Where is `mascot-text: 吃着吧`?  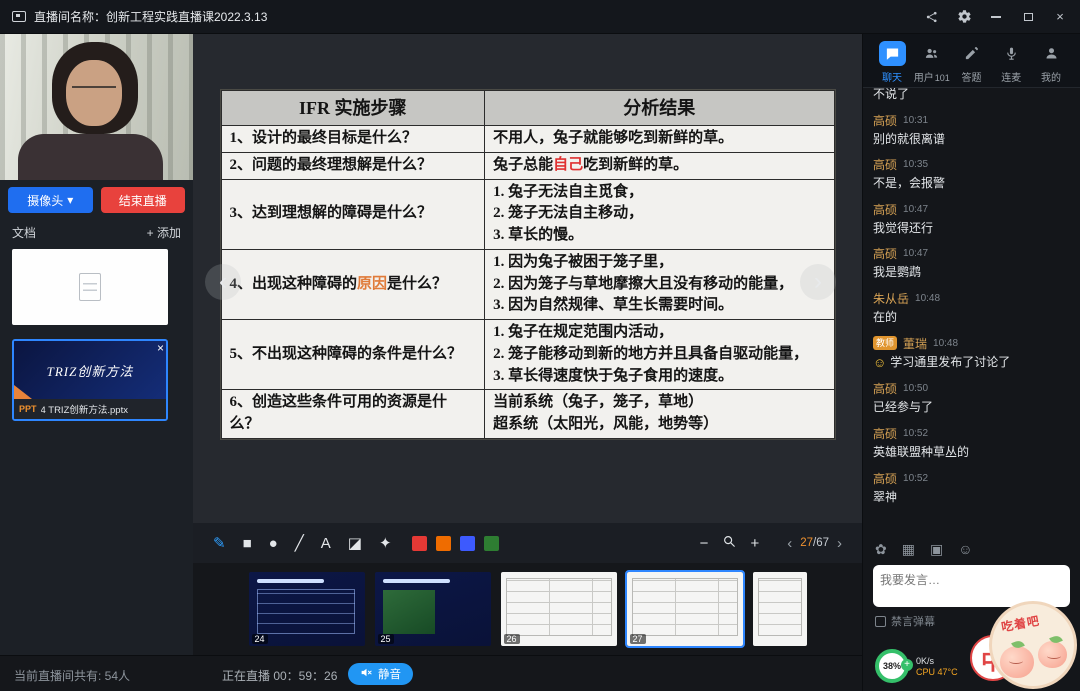
mascot-text: 吃着吧 is located at coordinates (1021, 624).